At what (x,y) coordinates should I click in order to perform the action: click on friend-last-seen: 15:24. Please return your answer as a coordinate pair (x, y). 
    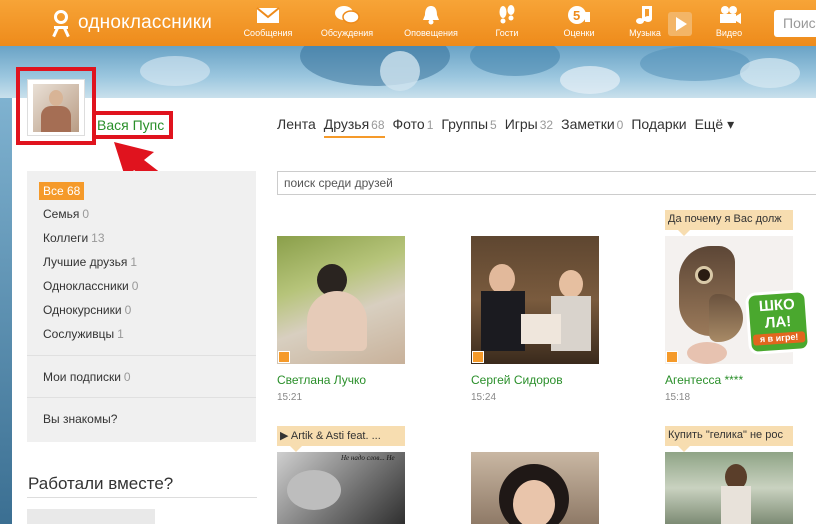
    Looking at the image, I should click on (484, 397).